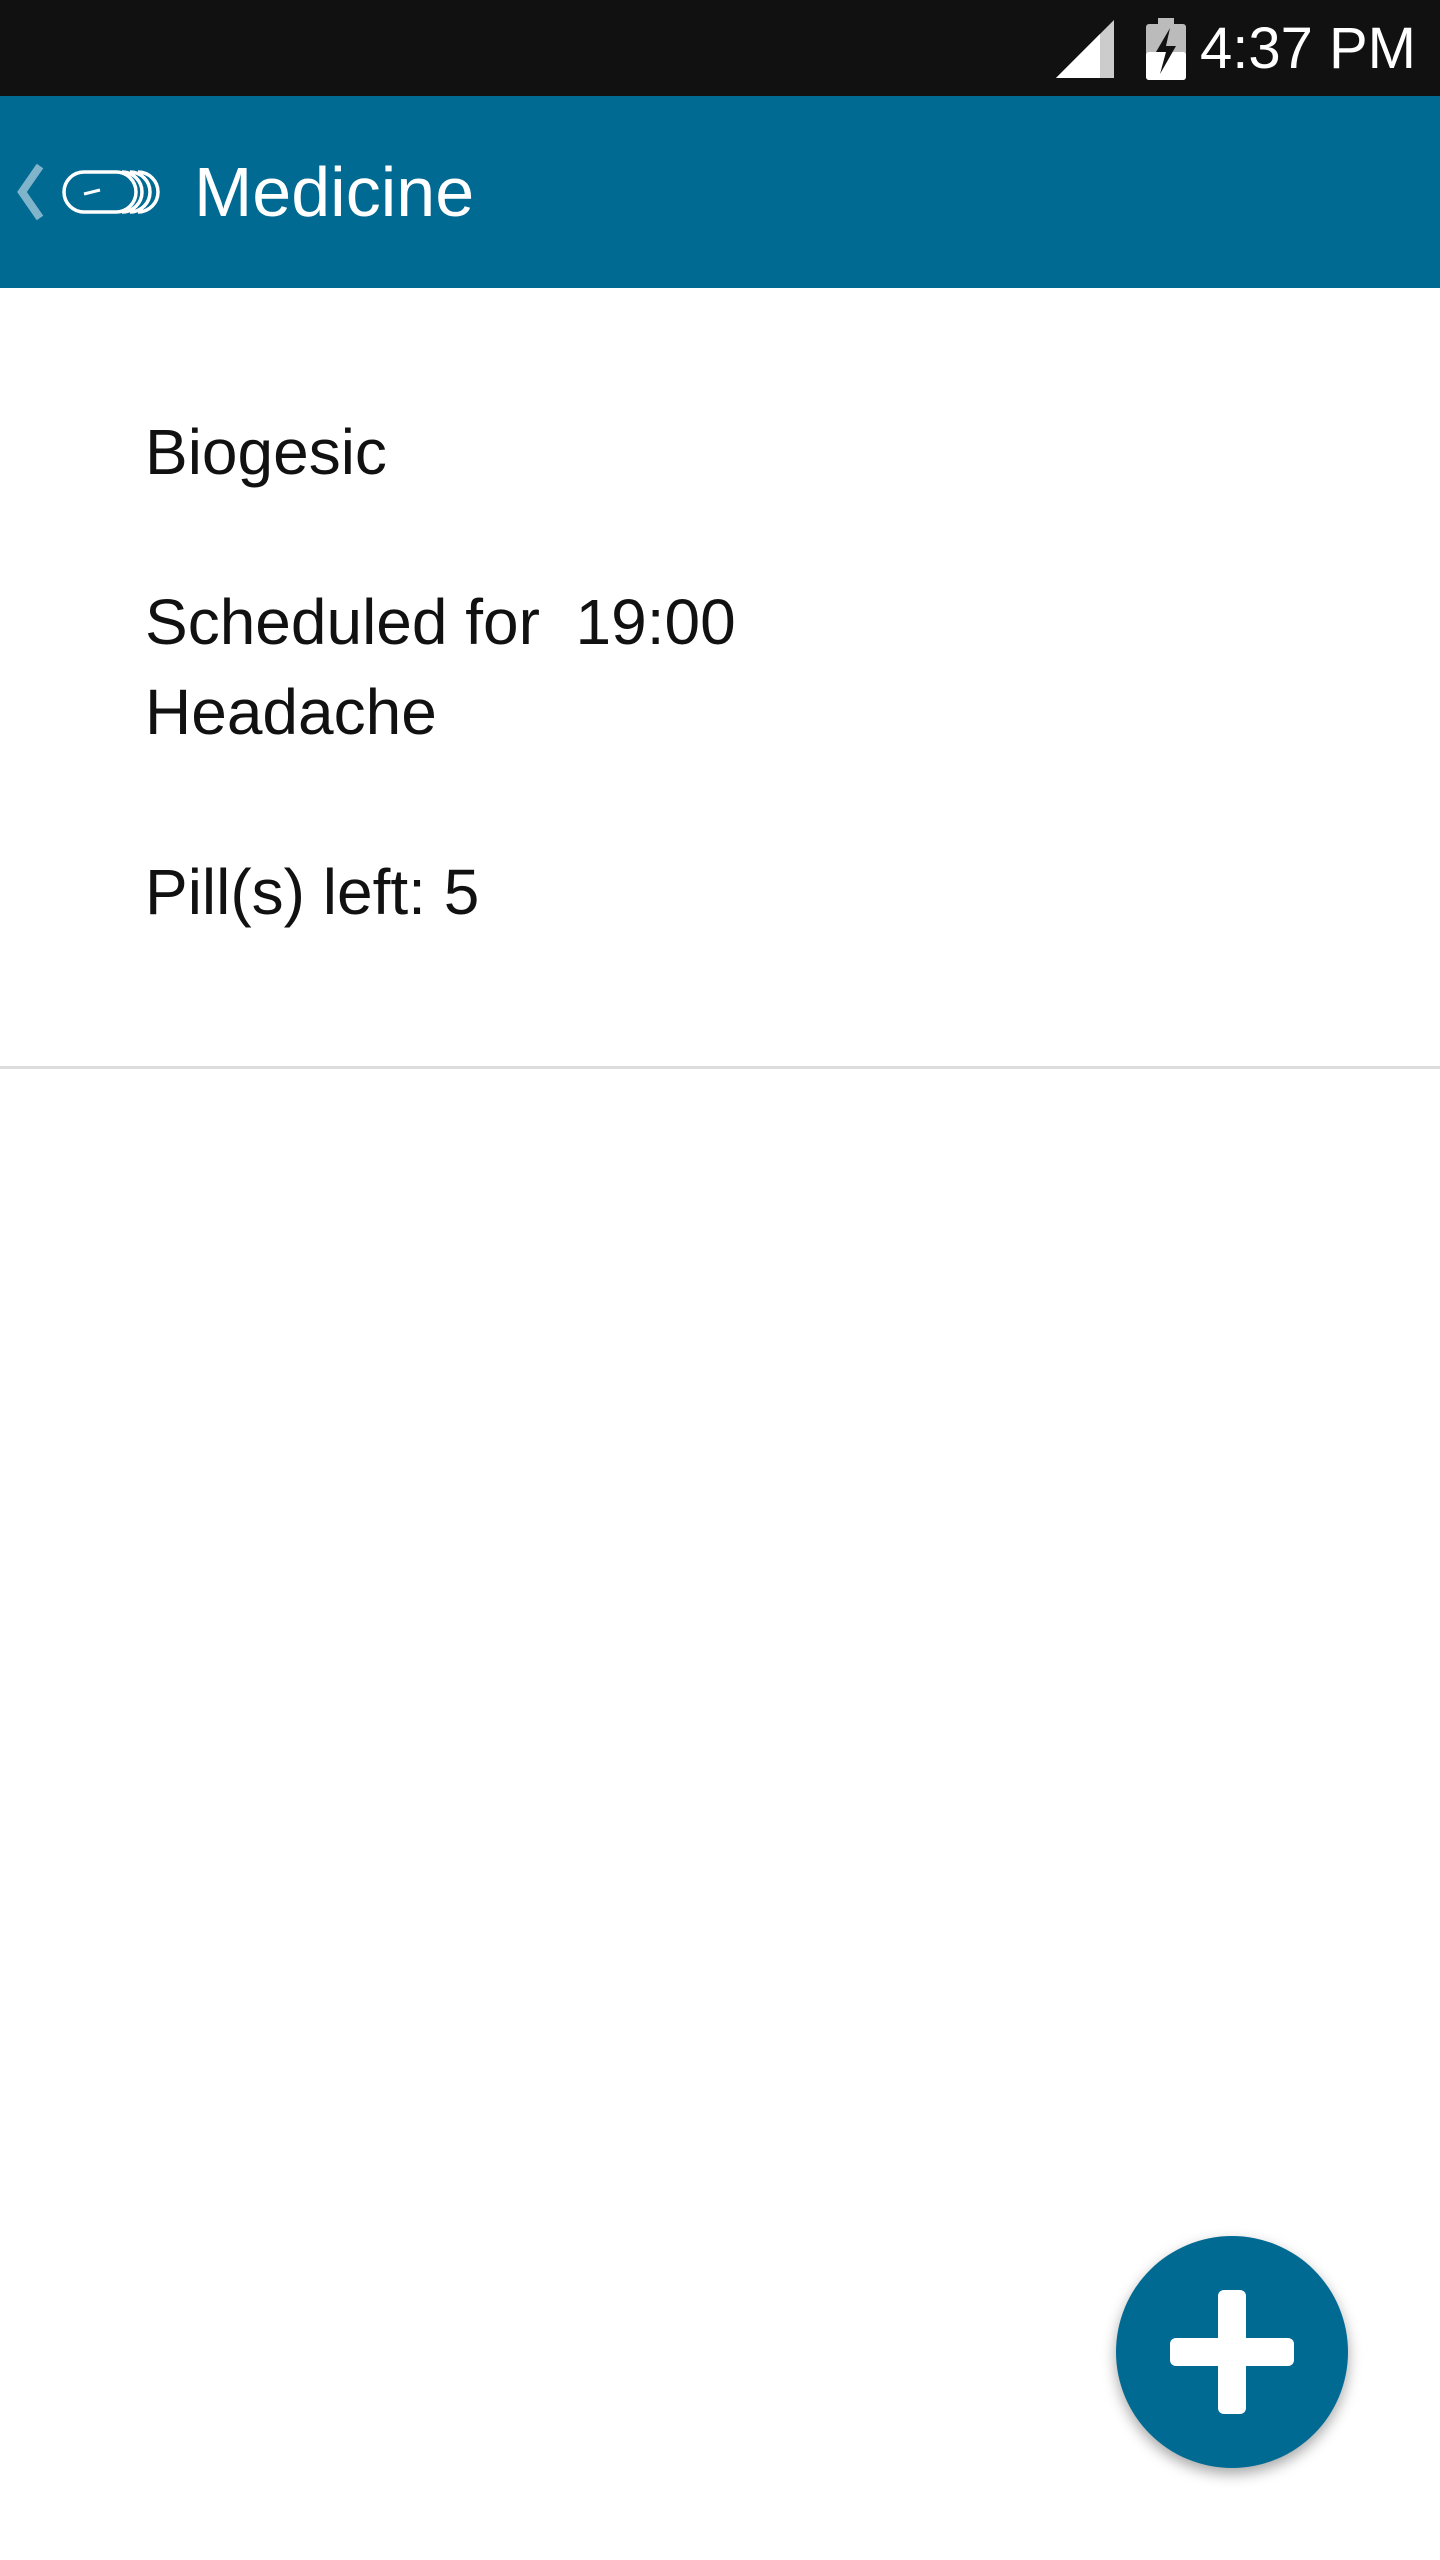 The image size is (1440, 2560). I want to click on list-divider, so click(720, 1067).